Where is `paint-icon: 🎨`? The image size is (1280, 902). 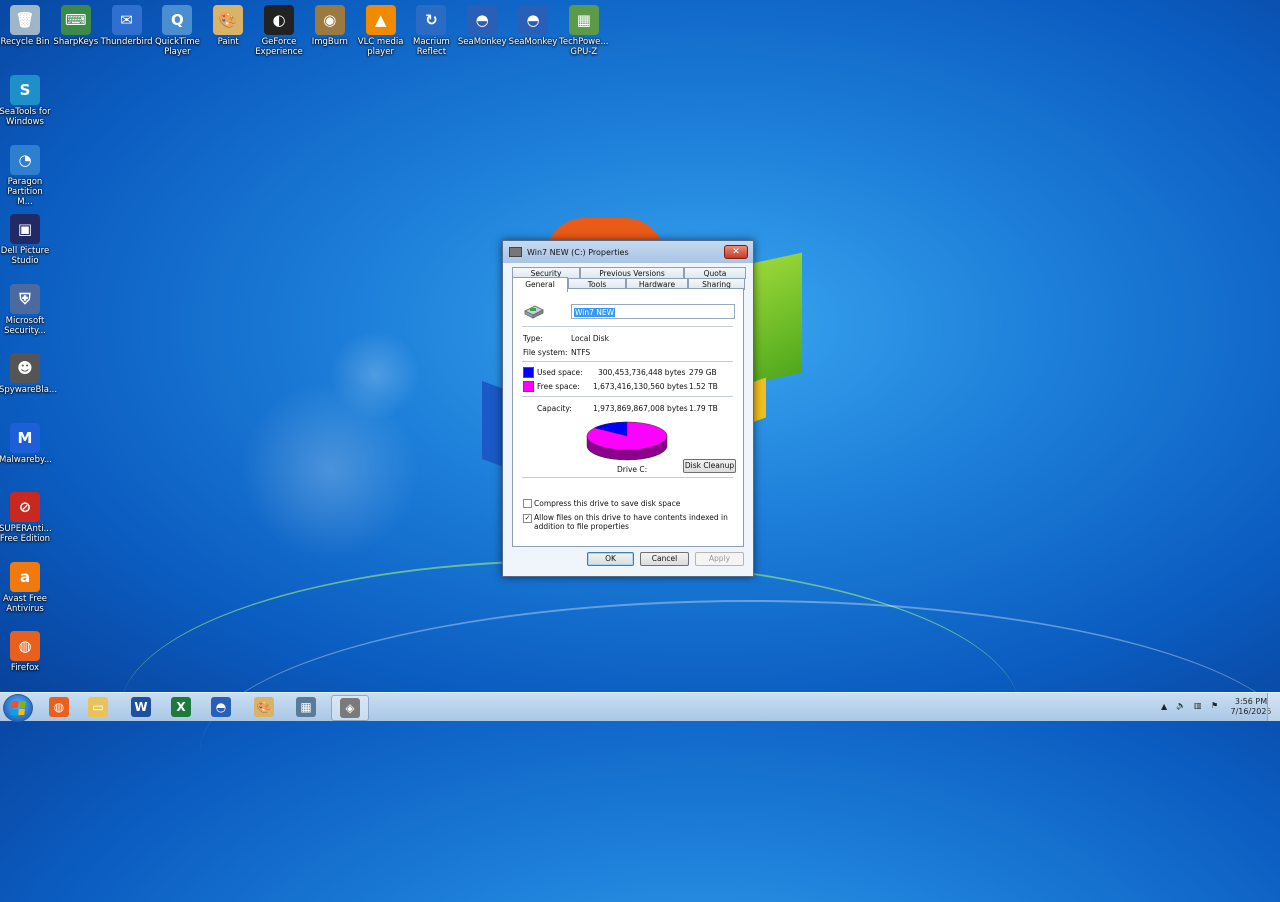
paint-icon: 🎨 is located at coordinates (264, 707).